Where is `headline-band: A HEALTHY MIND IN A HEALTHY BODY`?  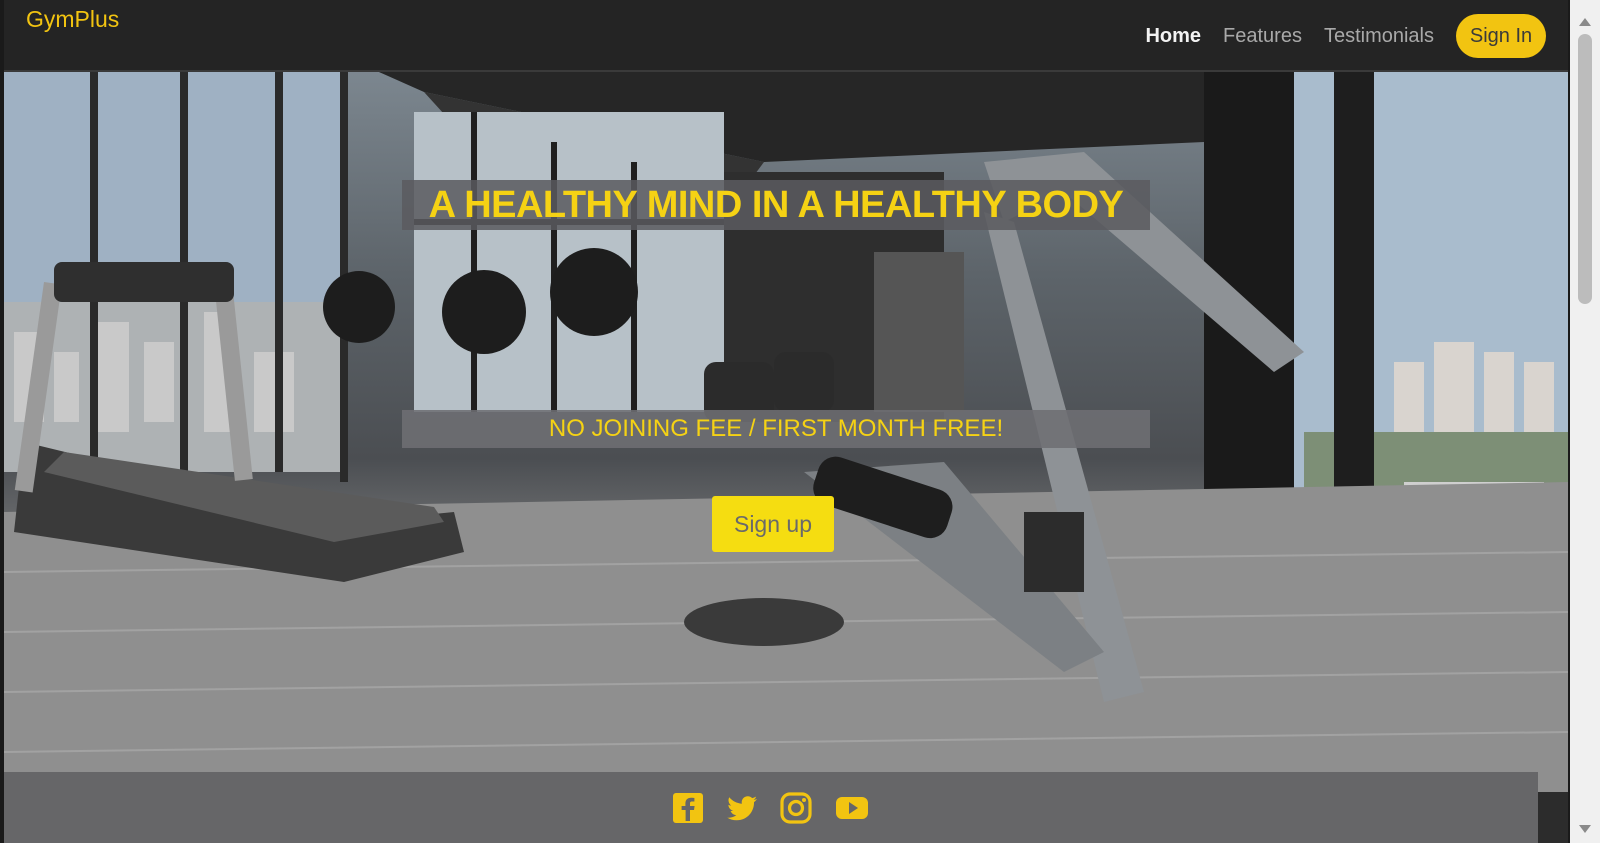
headline-band: A HEALTHY MIND IN A HEALTHY BODY is located at coordinates (776, 205).